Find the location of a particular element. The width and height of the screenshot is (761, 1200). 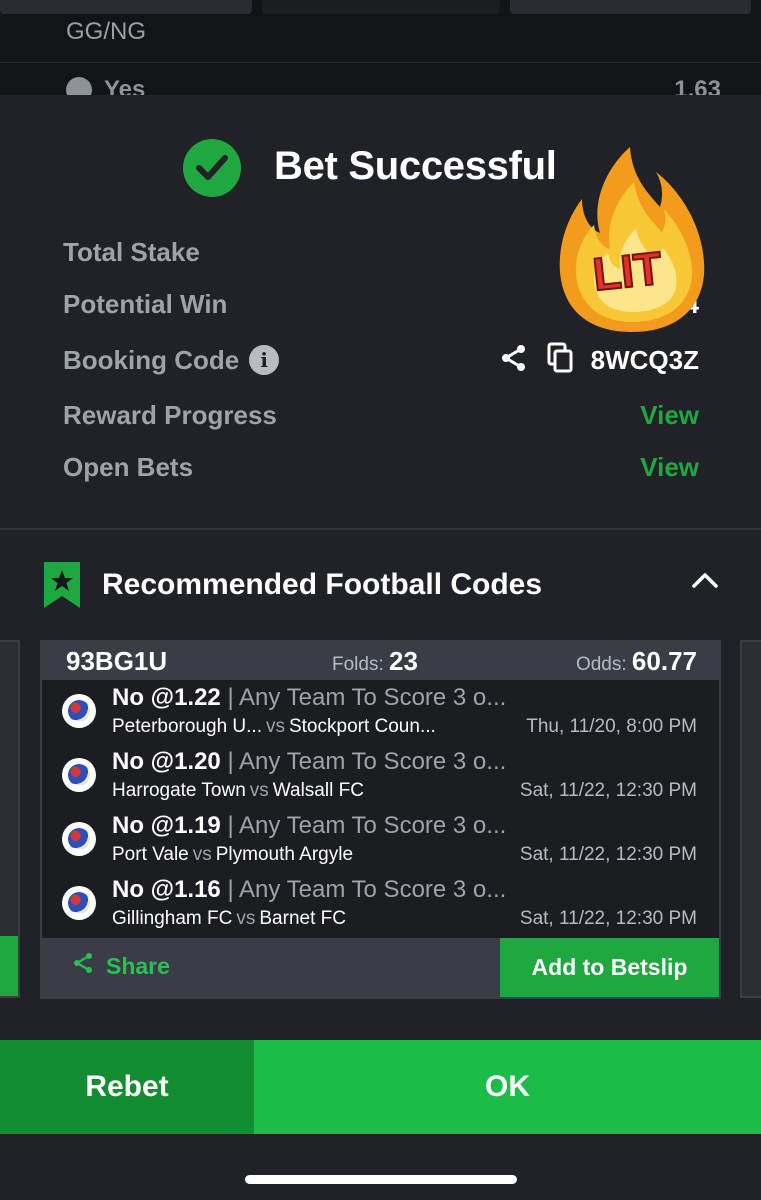

card-booking-code: 93BG1U is located at coordinates (117, 661).